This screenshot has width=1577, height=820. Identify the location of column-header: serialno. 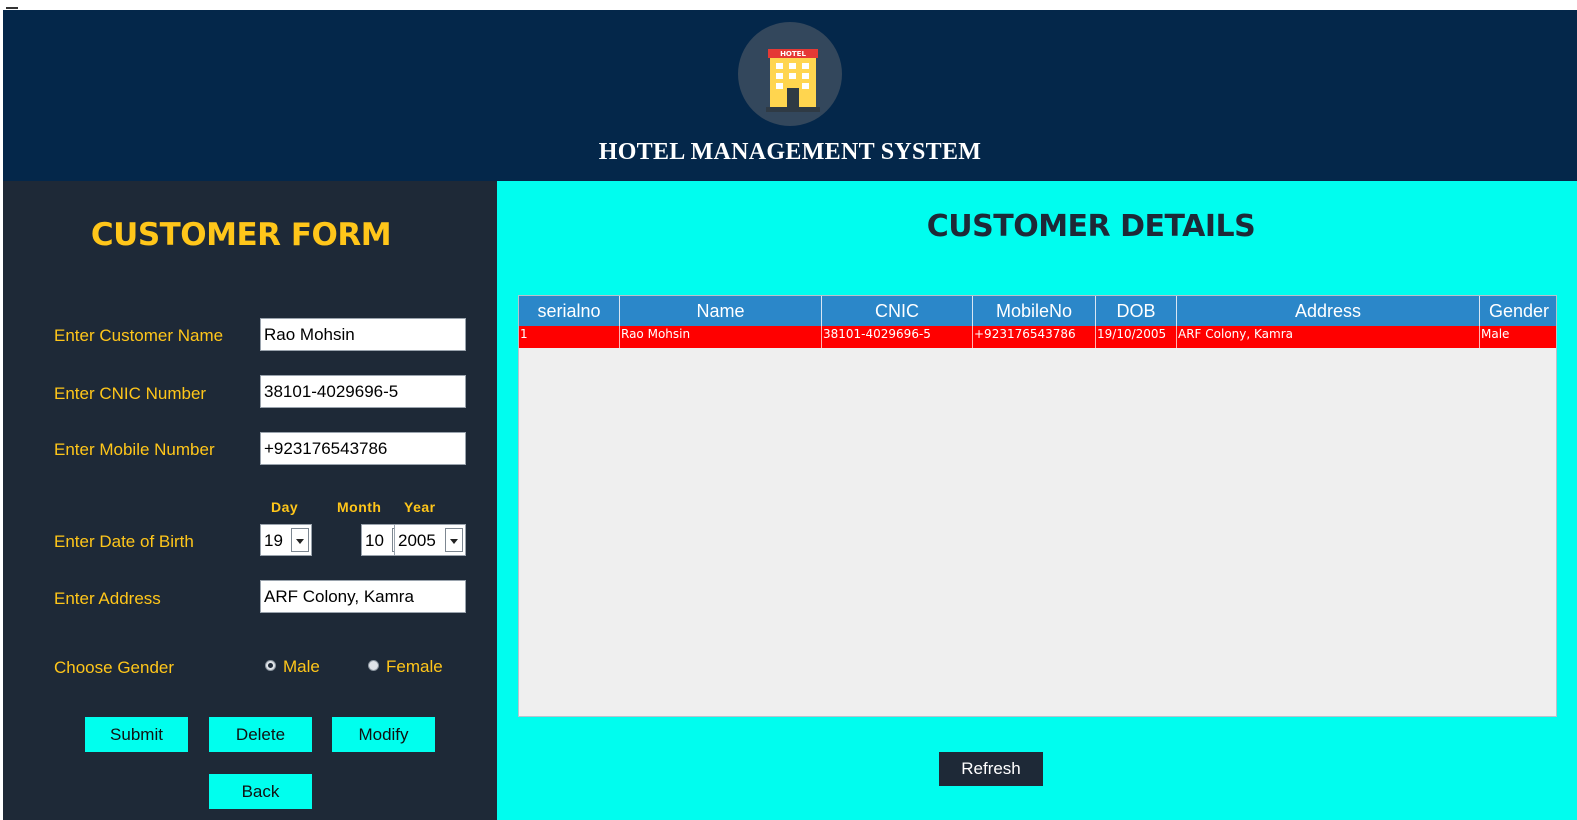
(569, 311).